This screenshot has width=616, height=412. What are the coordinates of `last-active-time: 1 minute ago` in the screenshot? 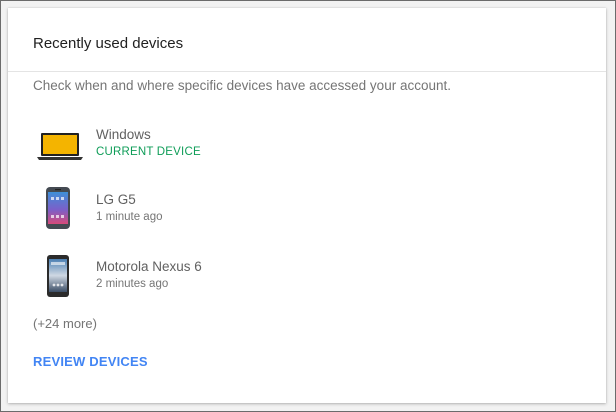 It's located at (129, 217).